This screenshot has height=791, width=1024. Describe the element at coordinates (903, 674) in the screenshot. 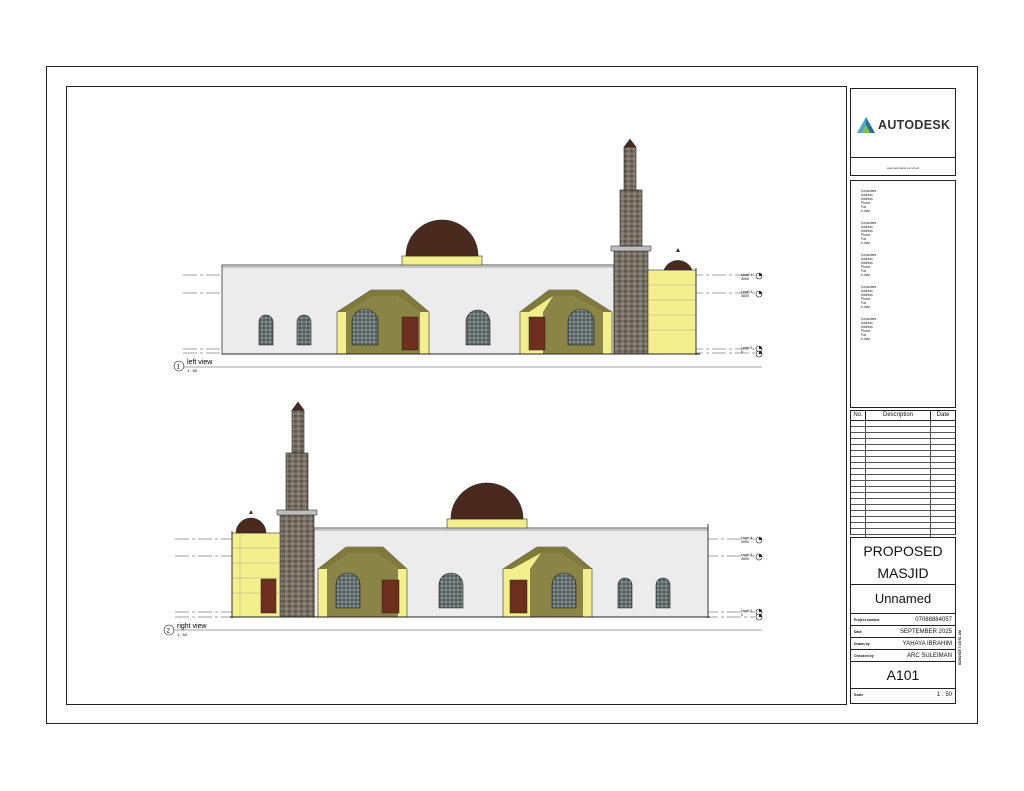

I see `sheet-number: A101` at that location.